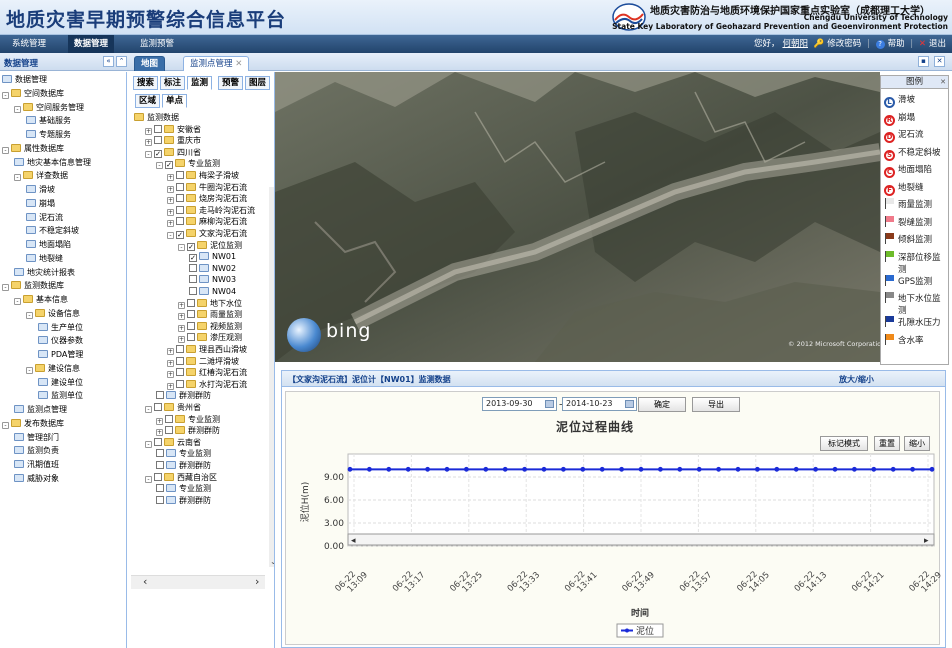 The width and height of the screenshot is (952, 648). Describe the element at coordinates (40, 189) in the screenshot. I see `left-tree-node: 滑坡` at that location.